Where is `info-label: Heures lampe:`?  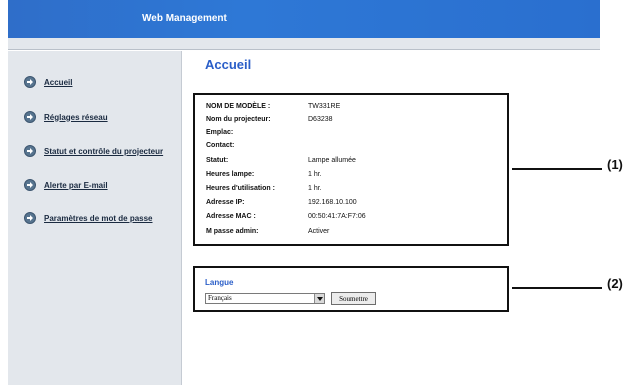 info-label: Heures lampe: is located at coordinates (230, 174).